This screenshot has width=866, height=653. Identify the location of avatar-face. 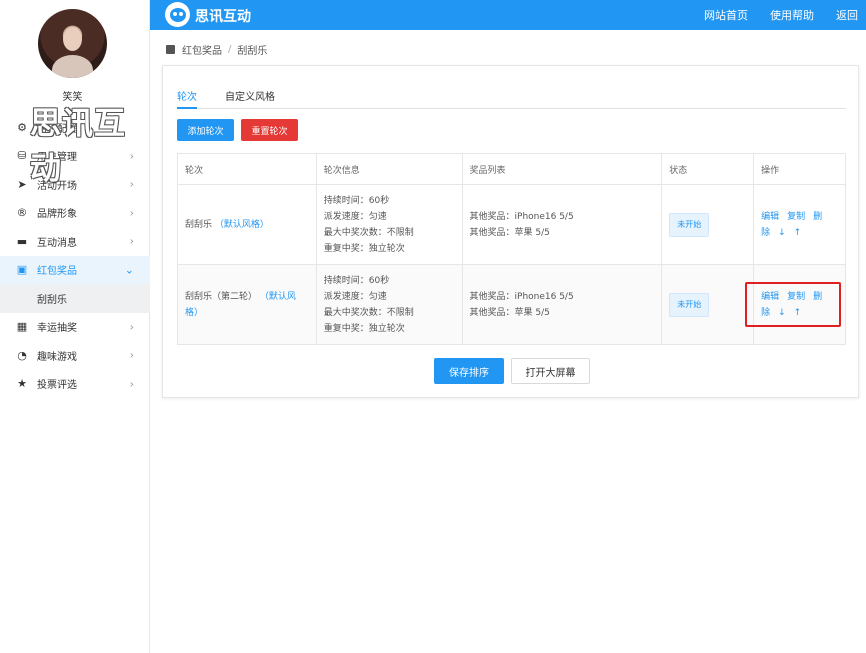
(72, 39).